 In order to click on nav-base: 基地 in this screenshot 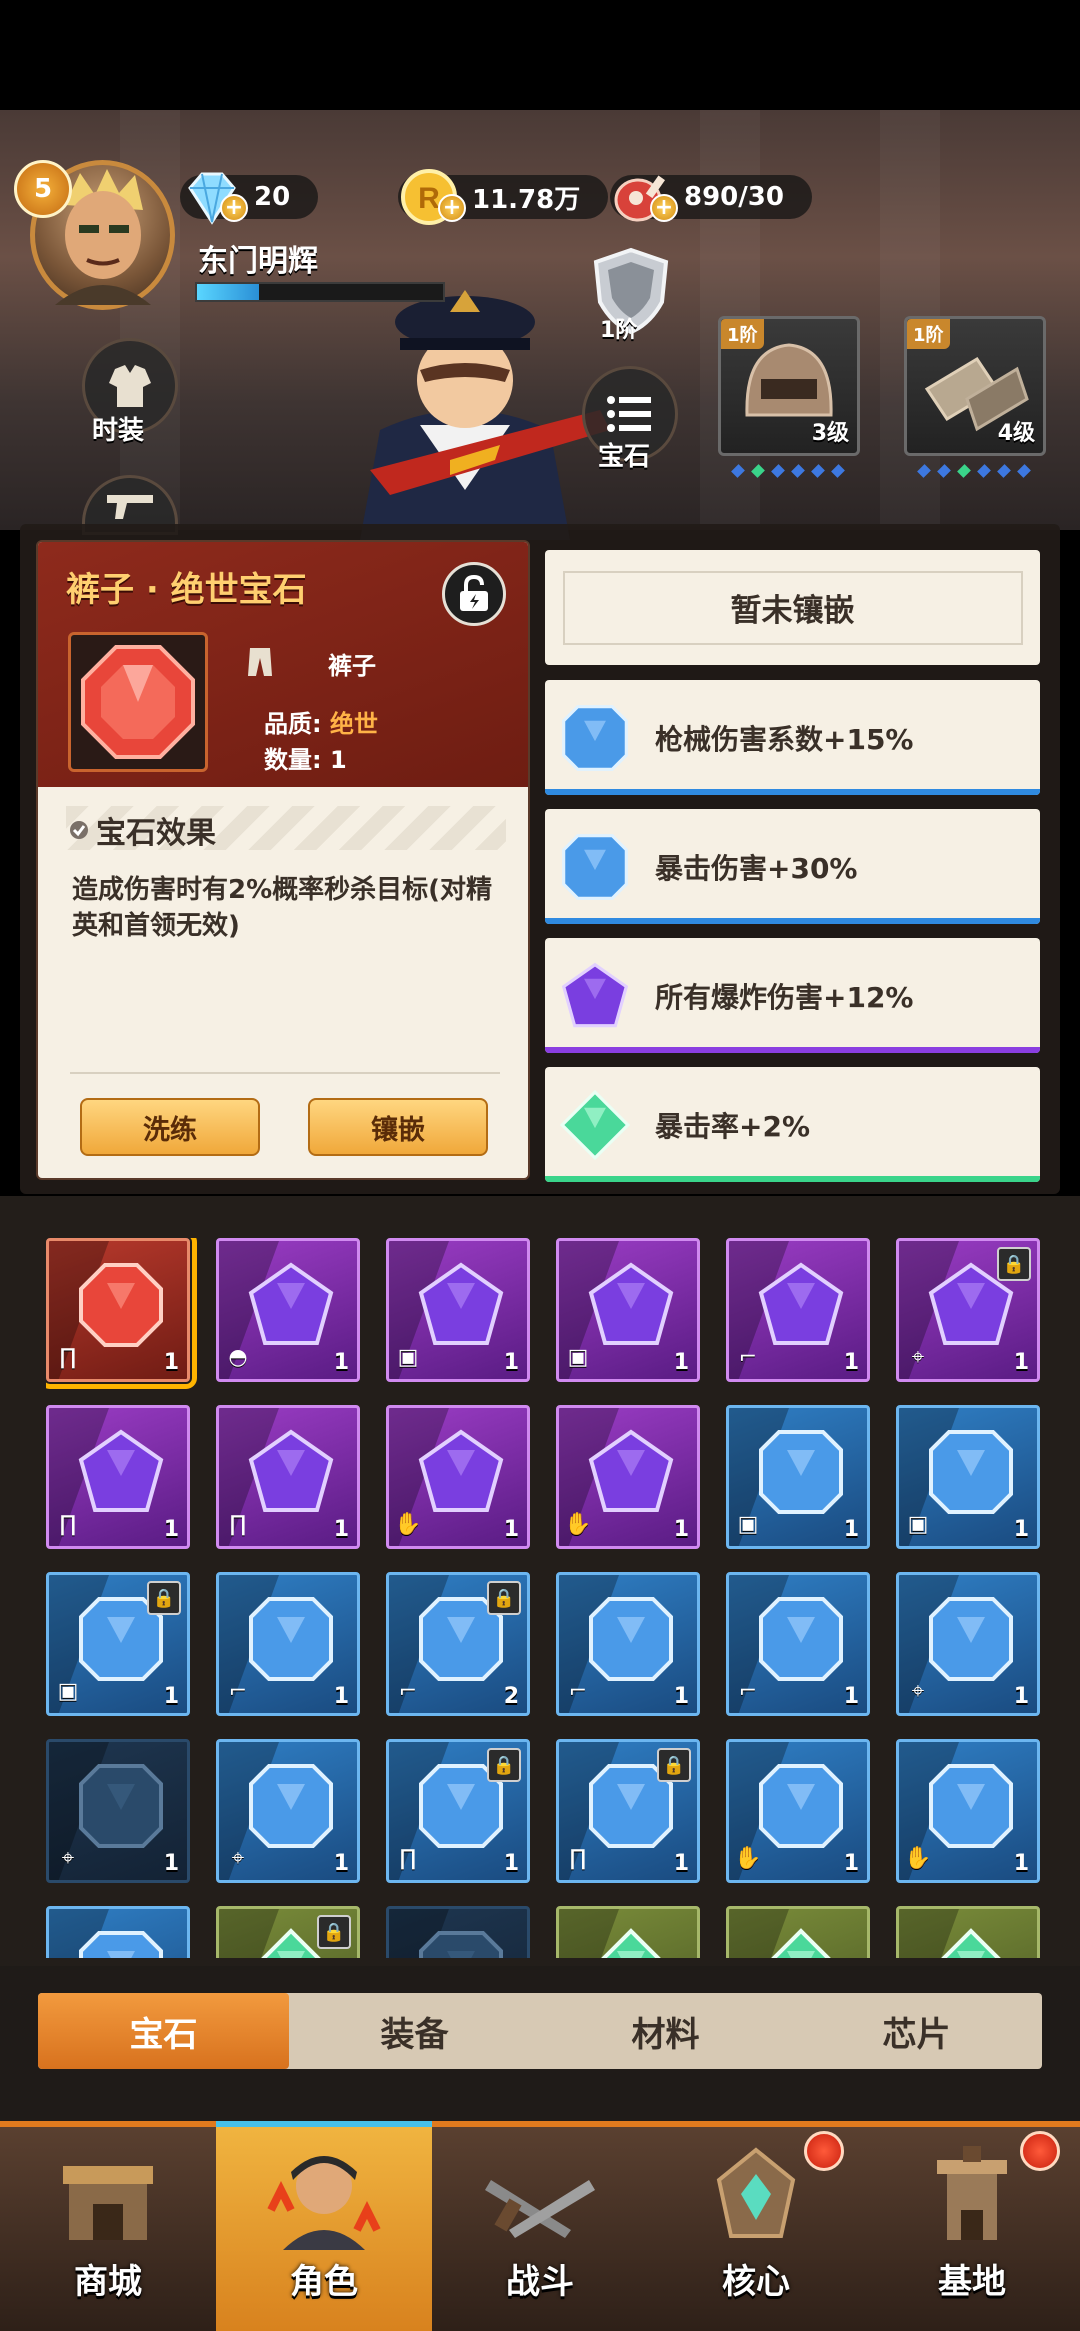, I will do `click(972, 2229)`.